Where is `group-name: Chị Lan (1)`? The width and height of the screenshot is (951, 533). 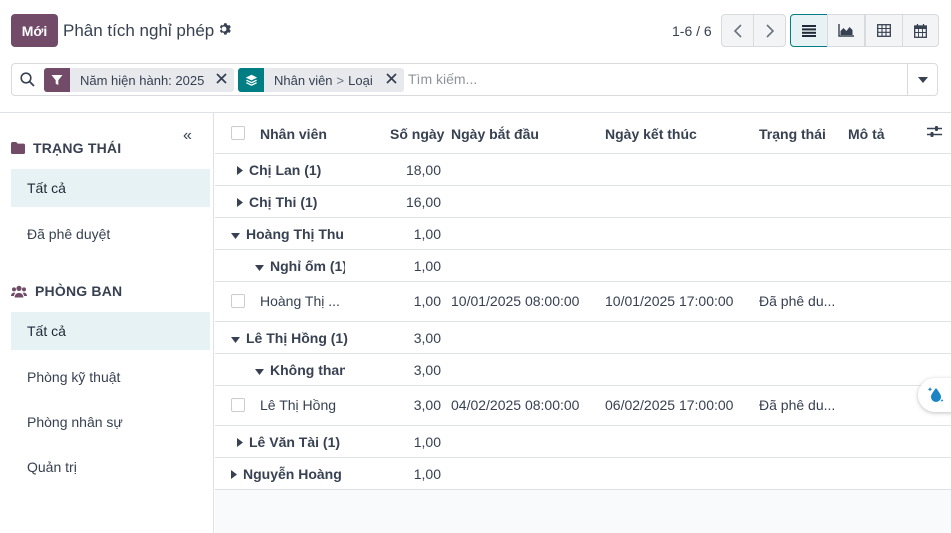 group-name: Chị Lan (1) is located at coordinates (285, 170).